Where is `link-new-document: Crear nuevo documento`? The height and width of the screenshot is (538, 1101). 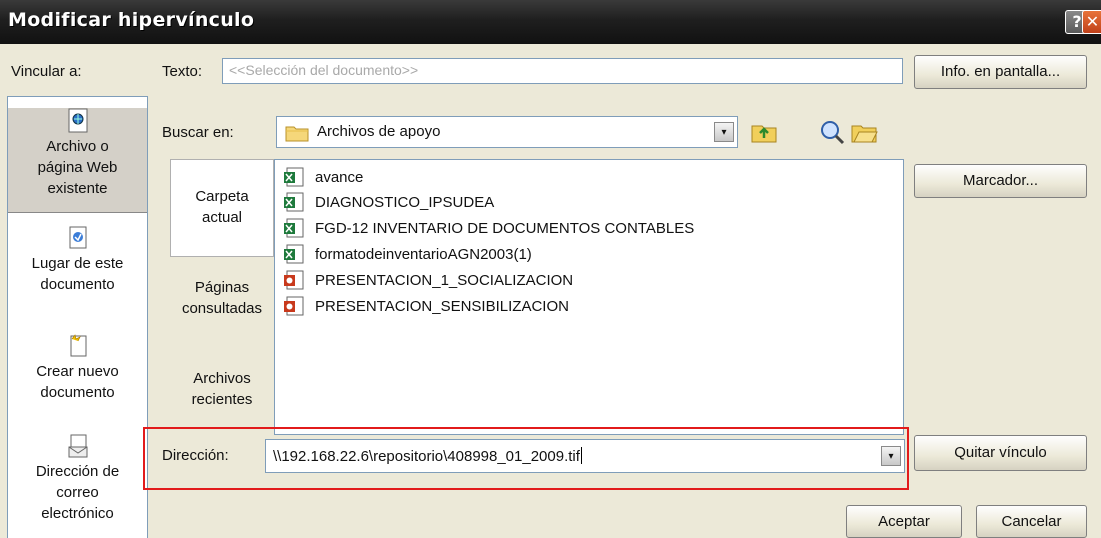 link-new-document: Crear nuevo documento is located at coordinates (77, 368).